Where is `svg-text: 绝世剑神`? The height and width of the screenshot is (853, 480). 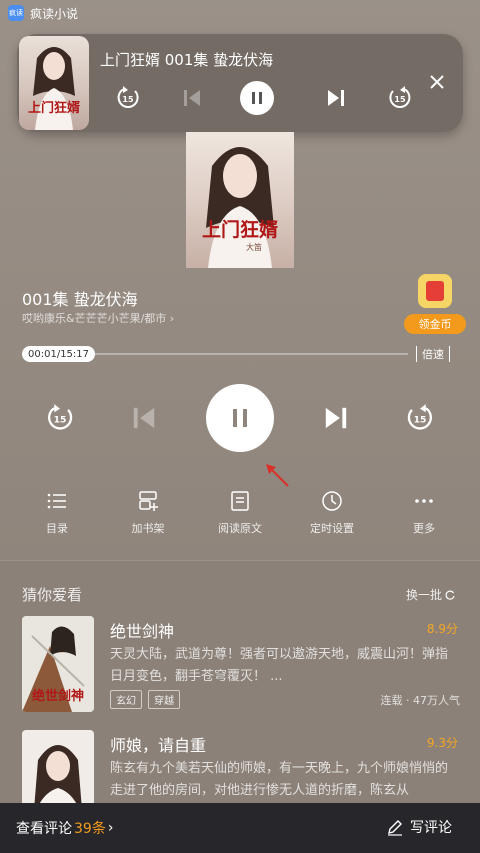
svg-text: 绝世剑神 is located at coordinates (58, 696).